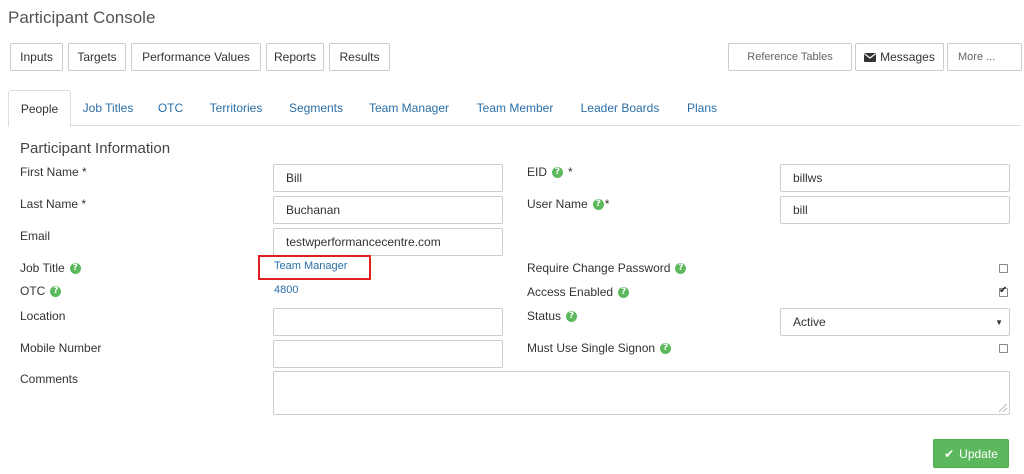 The width and height of the screenshot is (1024, 474). I want to click on page-title: Participant Console, so click(82, 17).